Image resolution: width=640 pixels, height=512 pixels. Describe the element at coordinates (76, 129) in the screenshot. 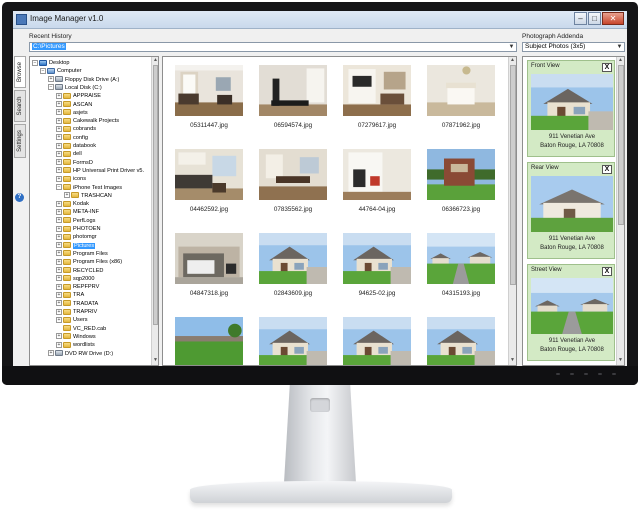

I see `tree-item: + cobrands` at that location.